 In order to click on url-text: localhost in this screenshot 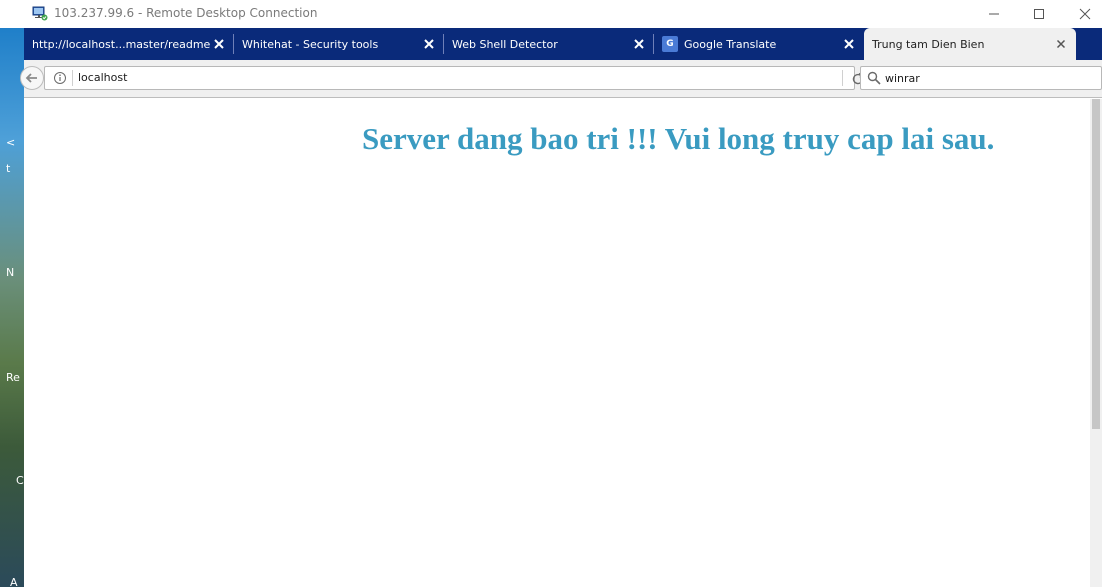, I will do `click(102, 77)`.